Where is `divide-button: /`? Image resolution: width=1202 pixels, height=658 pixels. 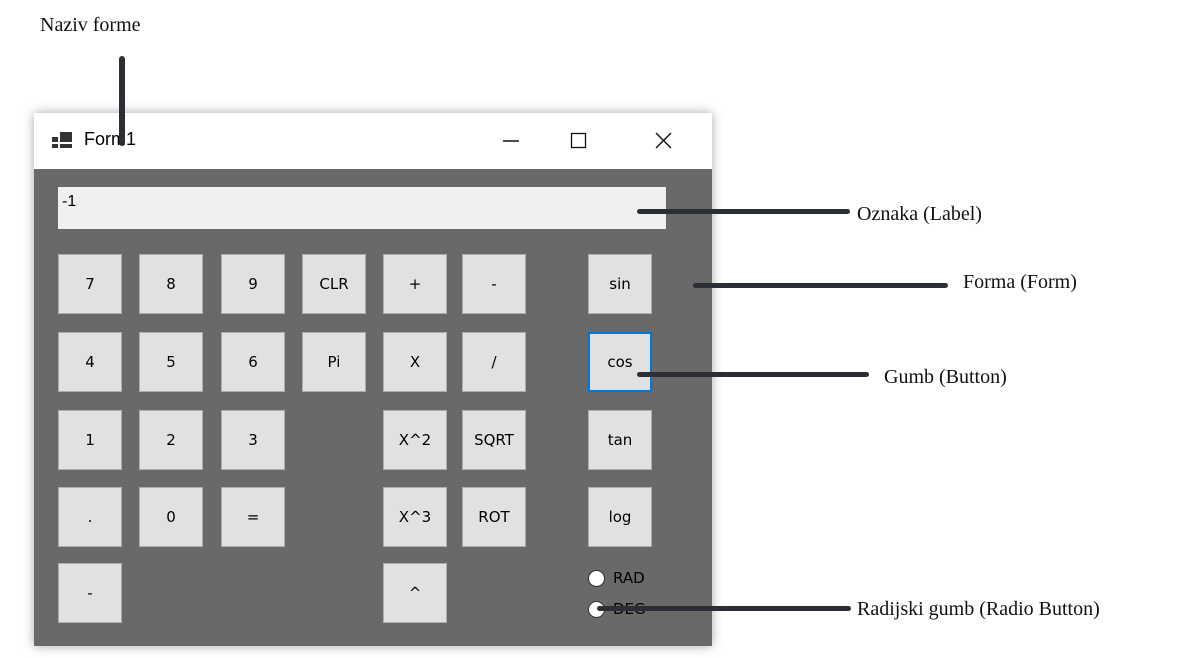
divide-button: / is located at coordinates (494, 362).